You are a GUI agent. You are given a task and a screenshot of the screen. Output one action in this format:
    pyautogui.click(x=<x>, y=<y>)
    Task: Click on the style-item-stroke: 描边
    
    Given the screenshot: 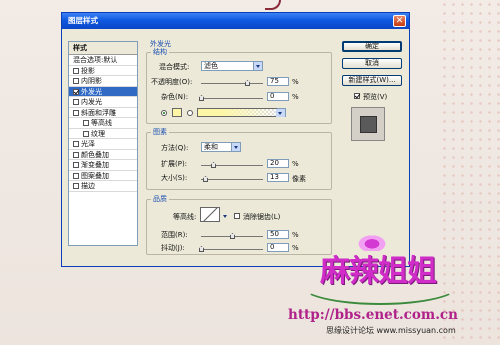 What is the action you would take?
    pyautogui.click(x=103, y=186)
    